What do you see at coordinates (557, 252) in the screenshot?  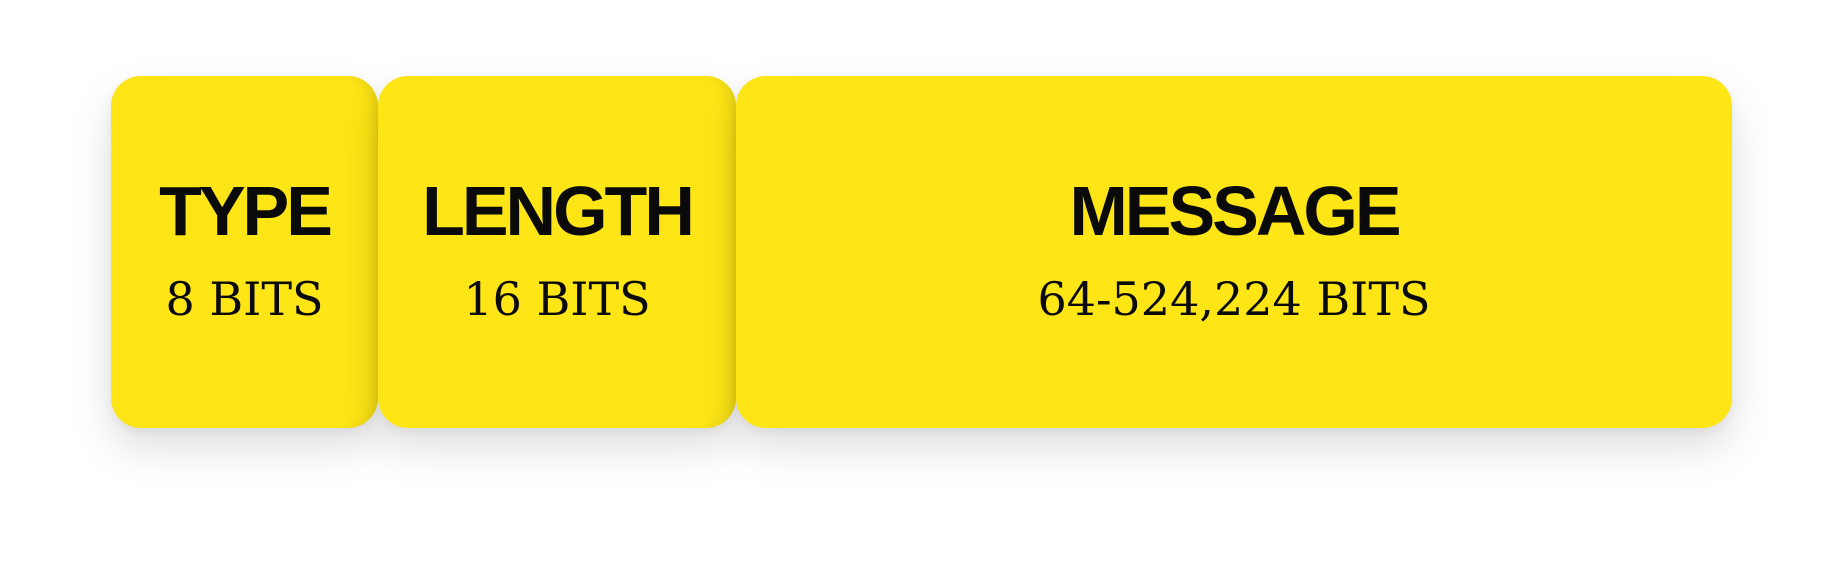 I see `length-field: LENGTH 16 BITS` at bounding box center [557, 252].